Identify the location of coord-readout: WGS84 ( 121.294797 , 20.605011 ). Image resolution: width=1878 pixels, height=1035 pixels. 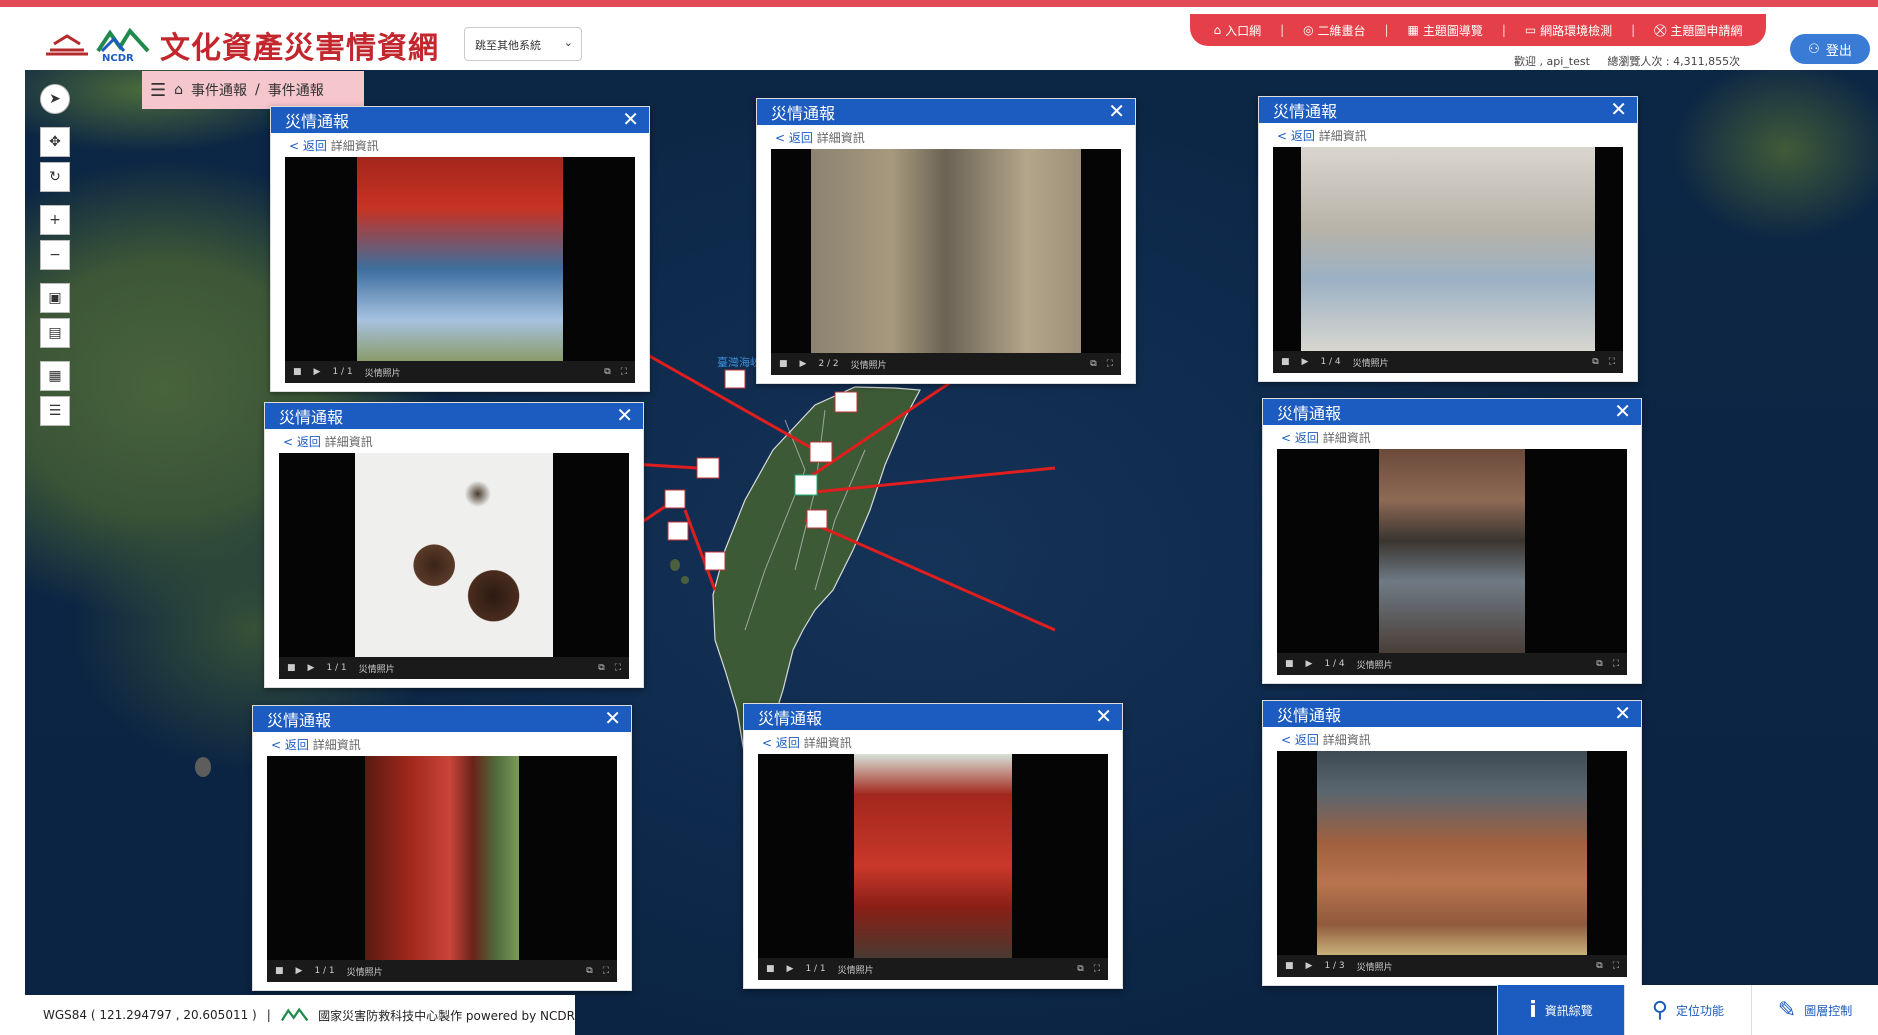
(150, 1015).